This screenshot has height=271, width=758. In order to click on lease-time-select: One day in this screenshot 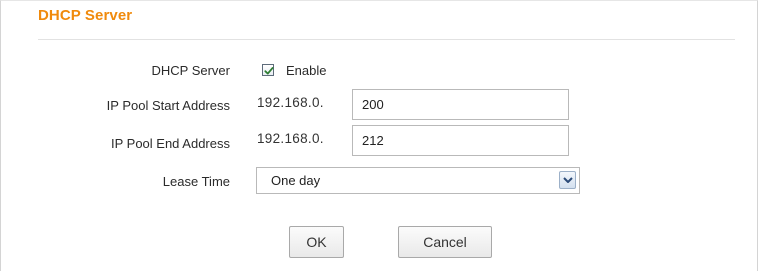, I will do `click(418, 180)`.